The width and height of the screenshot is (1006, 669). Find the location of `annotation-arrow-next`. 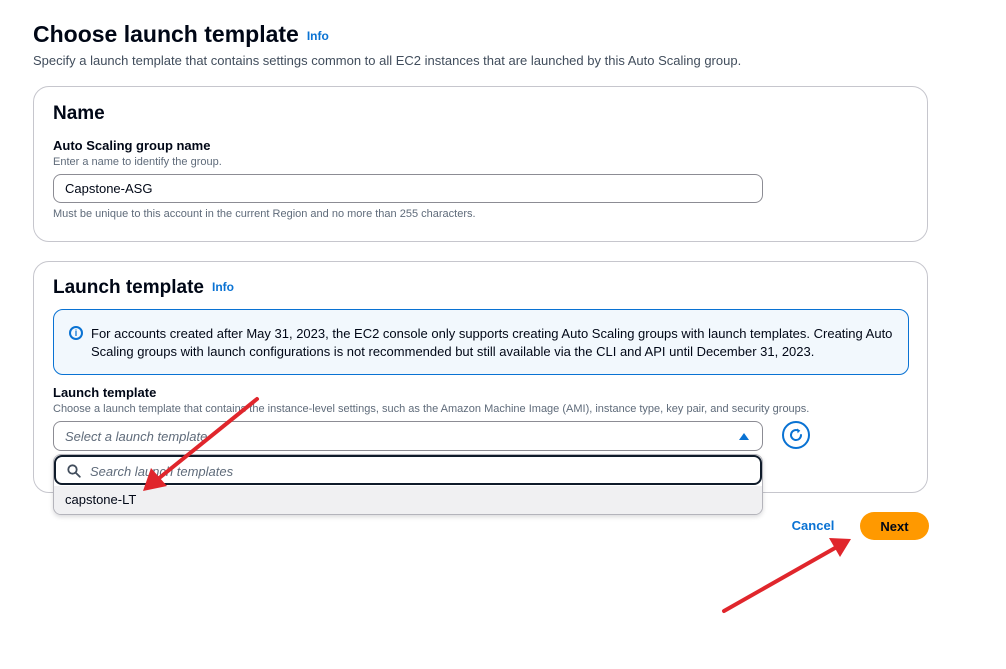

annotation-arrow-next is located at coordinates (786, 575).